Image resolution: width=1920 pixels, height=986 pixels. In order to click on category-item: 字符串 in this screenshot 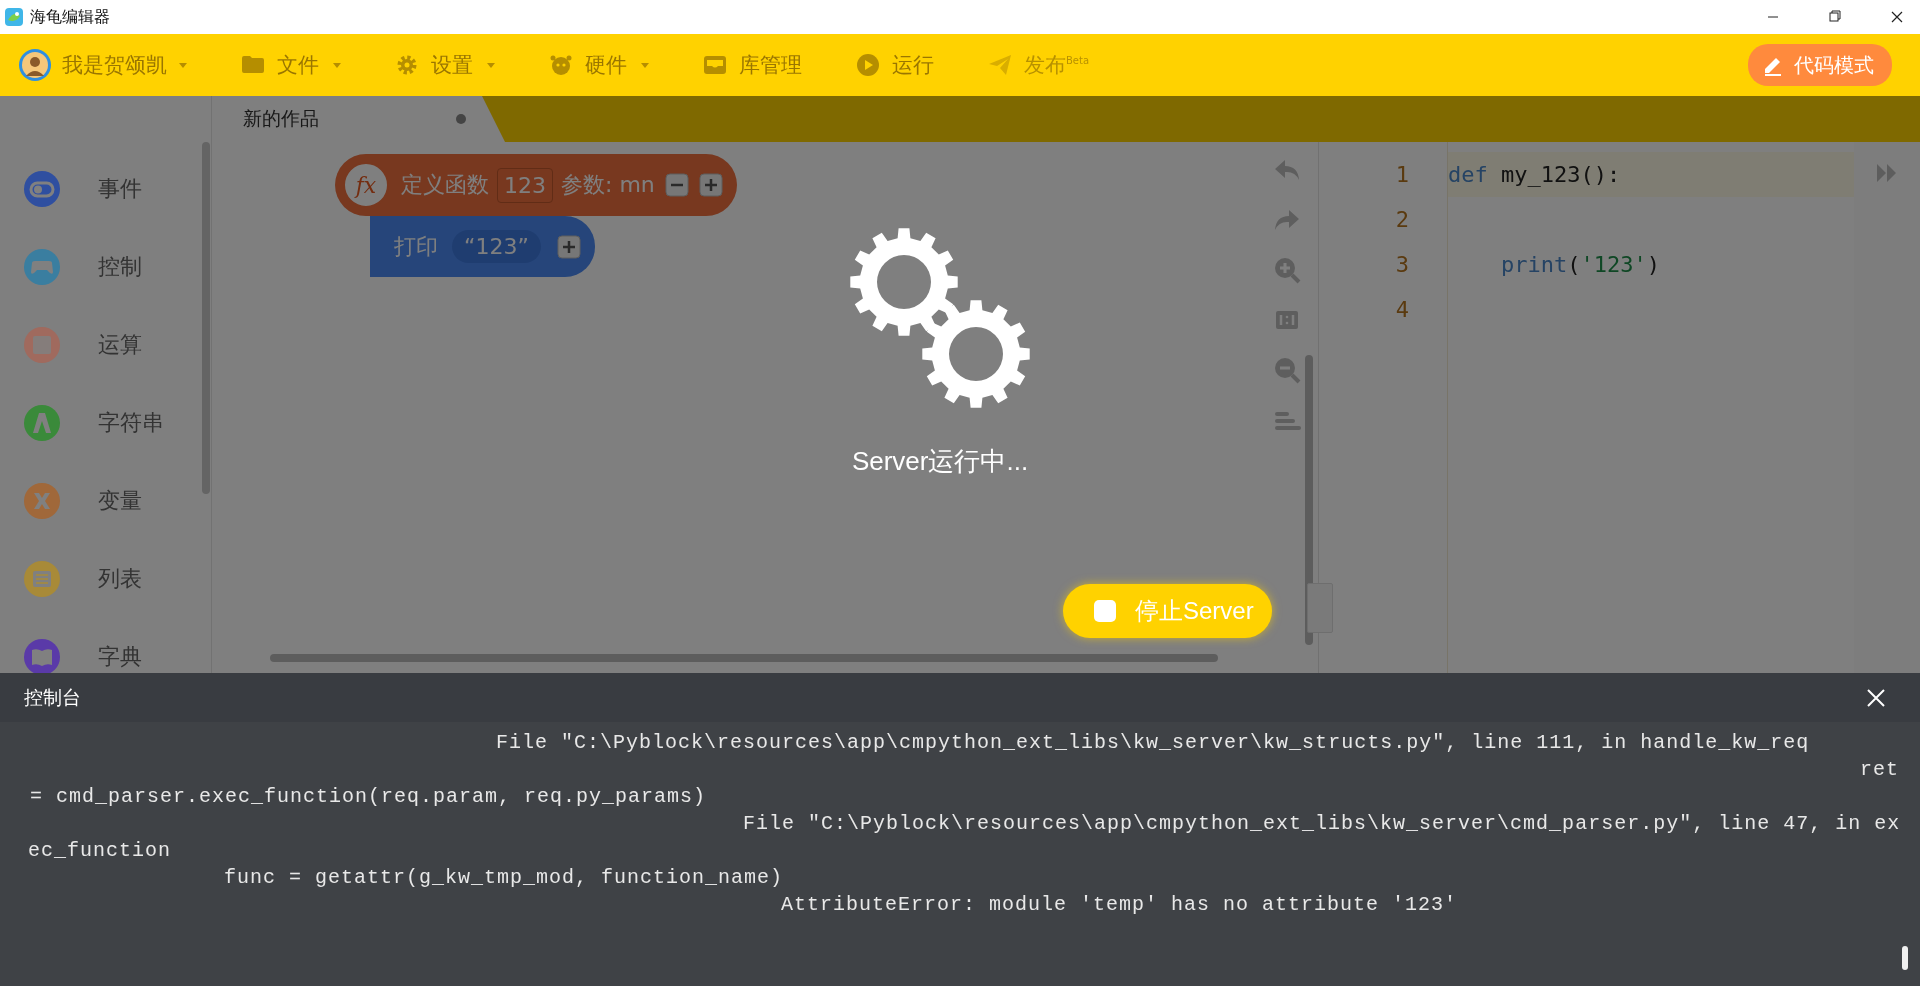, I will do `click(105, 423)`.